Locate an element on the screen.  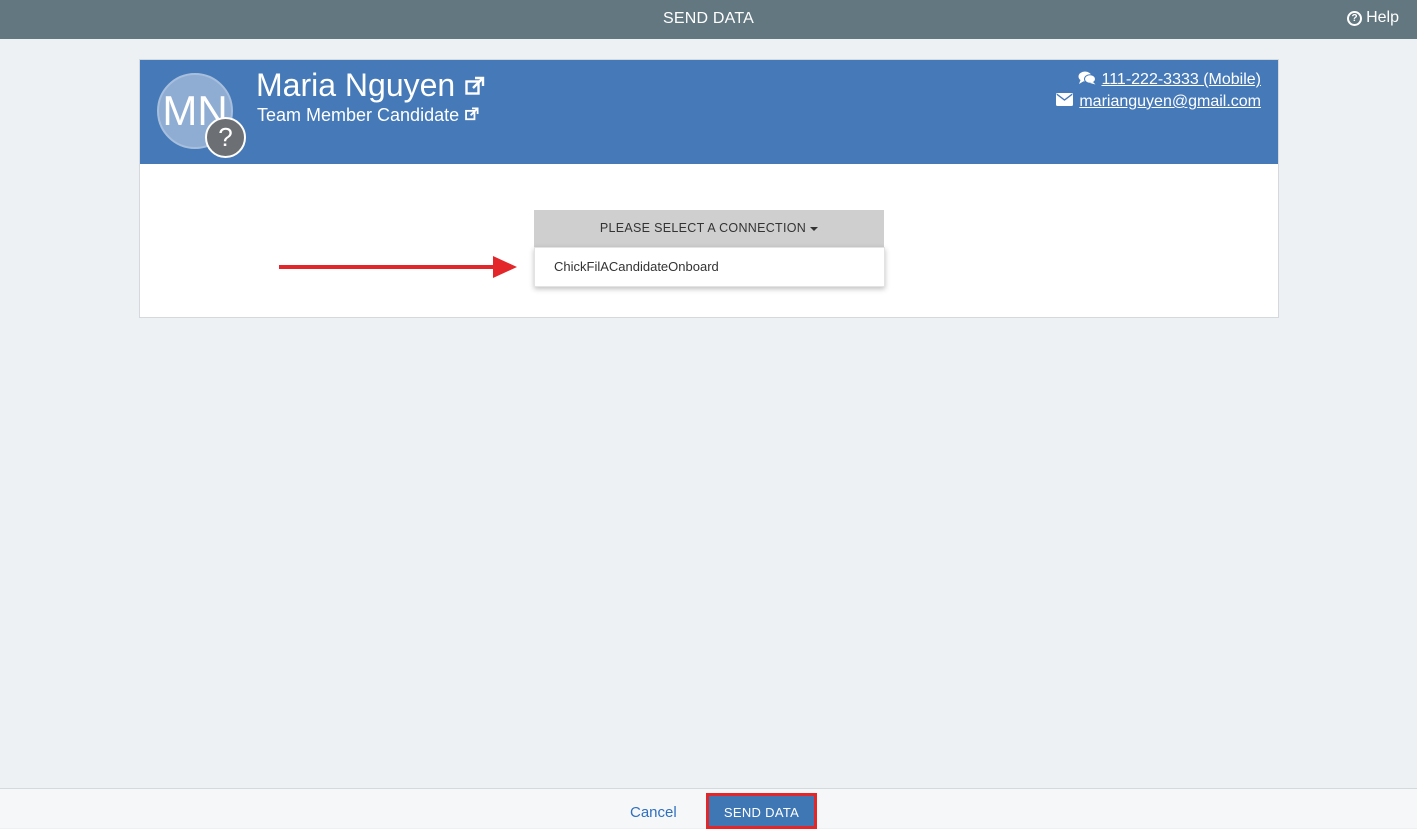
send-data-label: SEND DATA is located at coordinates (761, 812).